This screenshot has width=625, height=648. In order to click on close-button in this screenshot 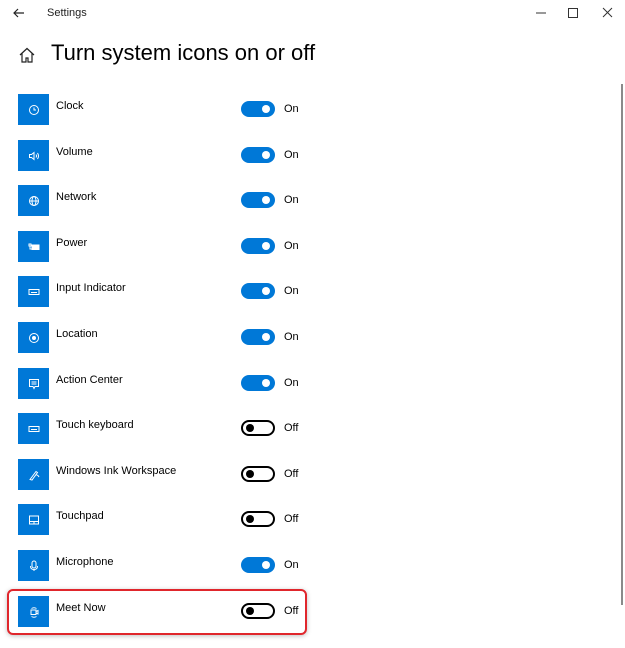, I will do `click(608, 13)`.